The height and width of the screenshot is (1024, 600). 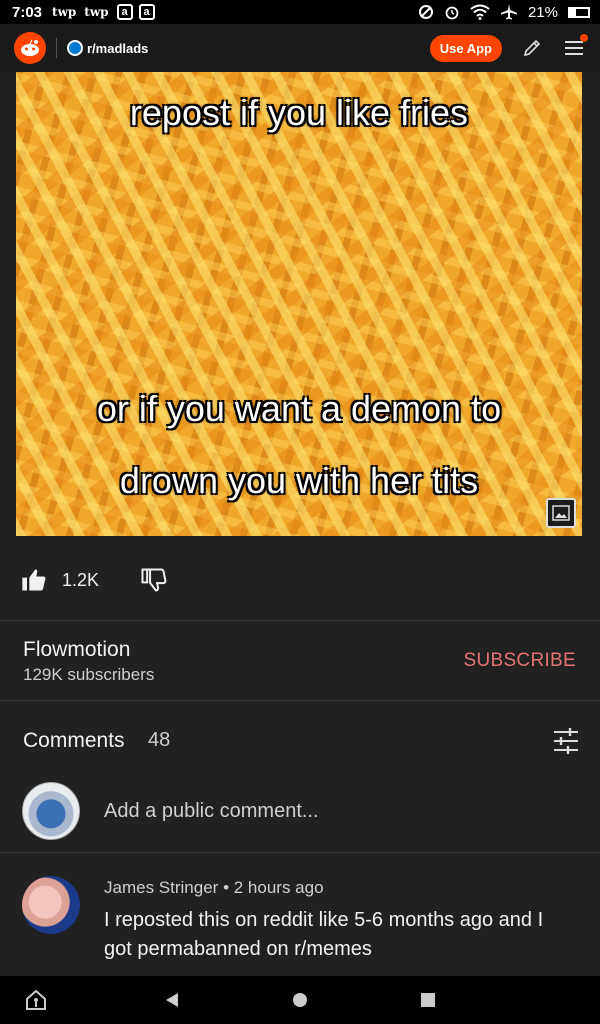 What do you see at coordinates (519, 661) in the screenshot?
I see `subscribe-button: SUBSCRIBE` at bounding box center [519, 661].